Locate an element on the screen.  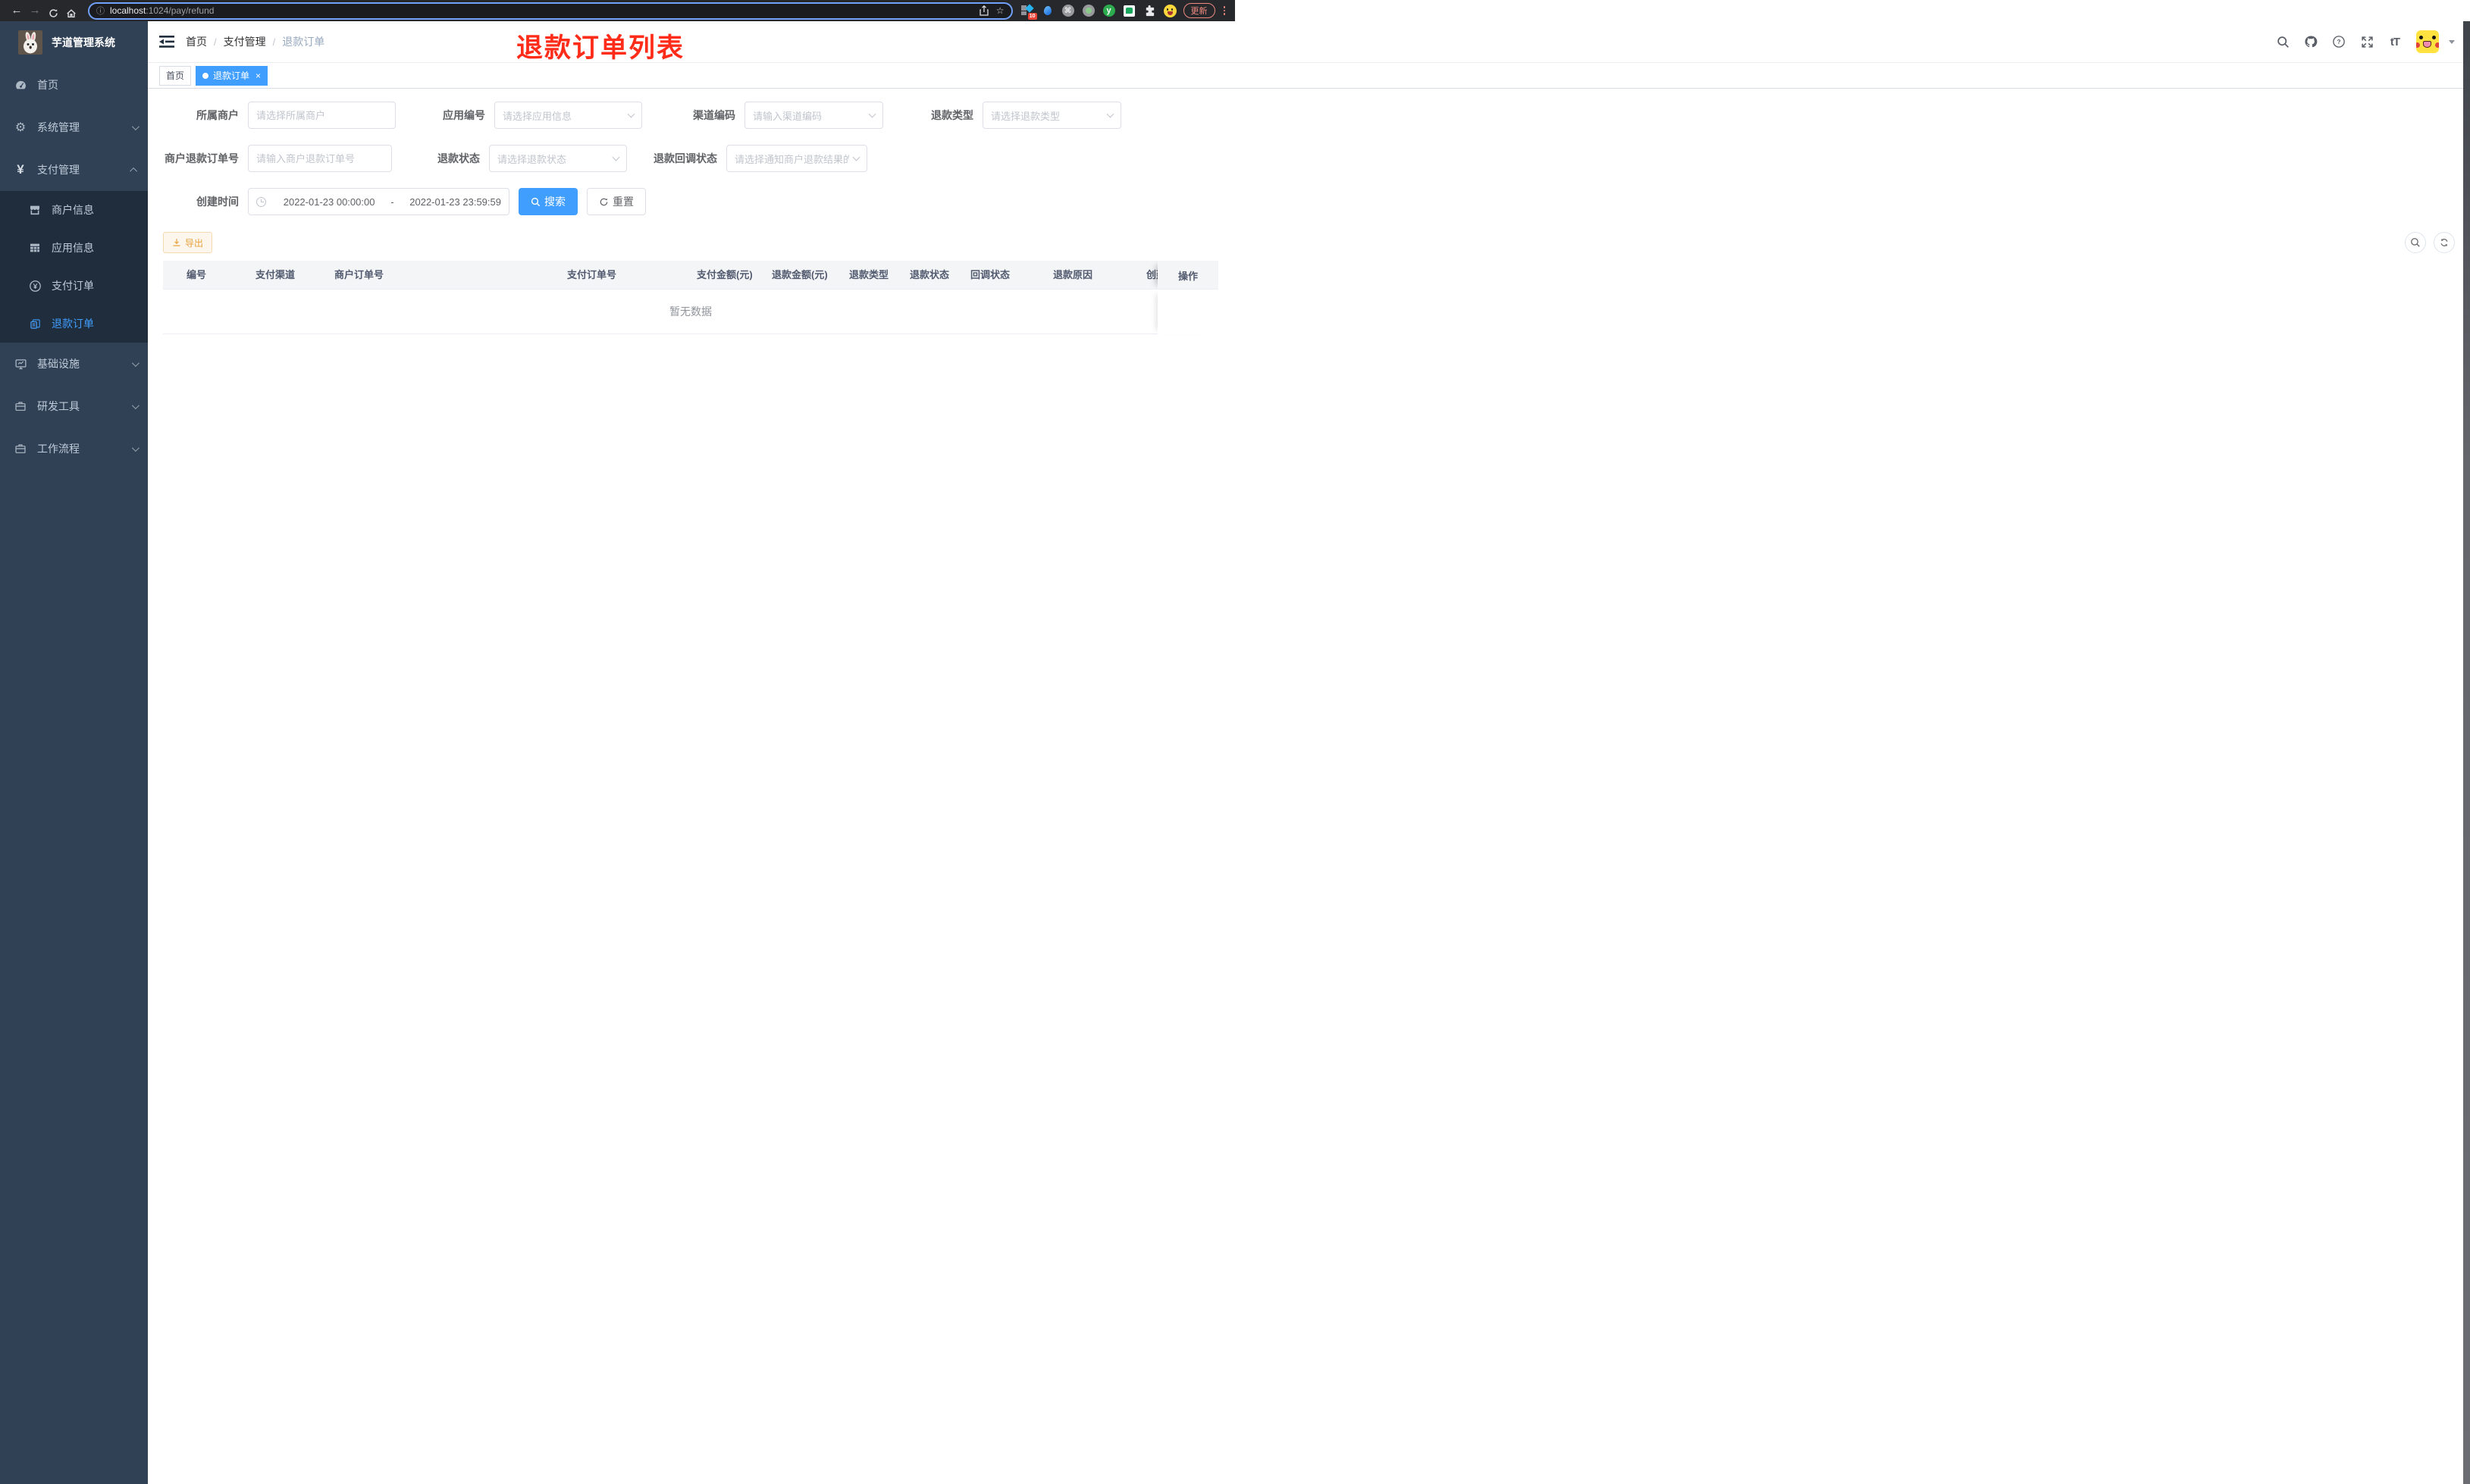
sidebar-item-label: 支付管理 is located at coordinates (58, 170).